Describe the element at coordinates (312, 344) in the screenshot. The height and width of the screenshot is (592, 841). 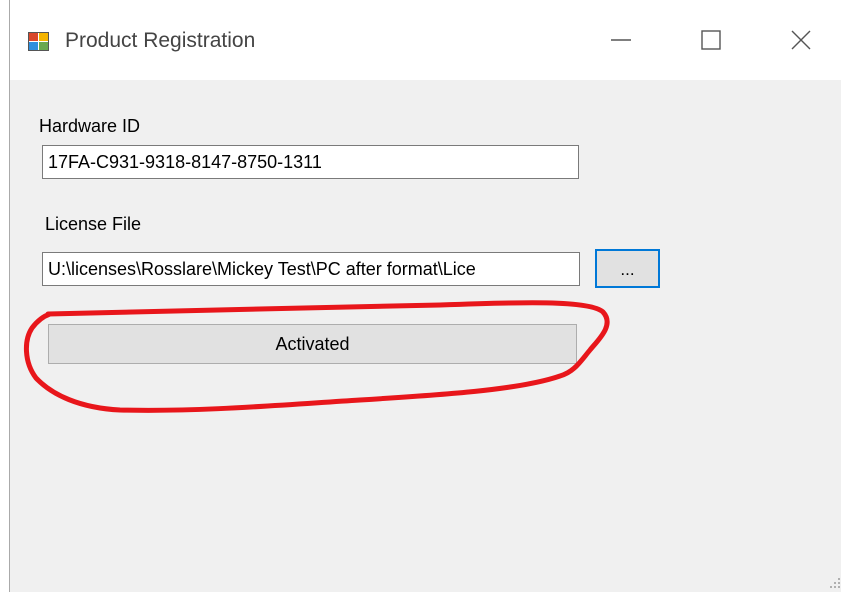
I see `activate-button: Activated` at that location.